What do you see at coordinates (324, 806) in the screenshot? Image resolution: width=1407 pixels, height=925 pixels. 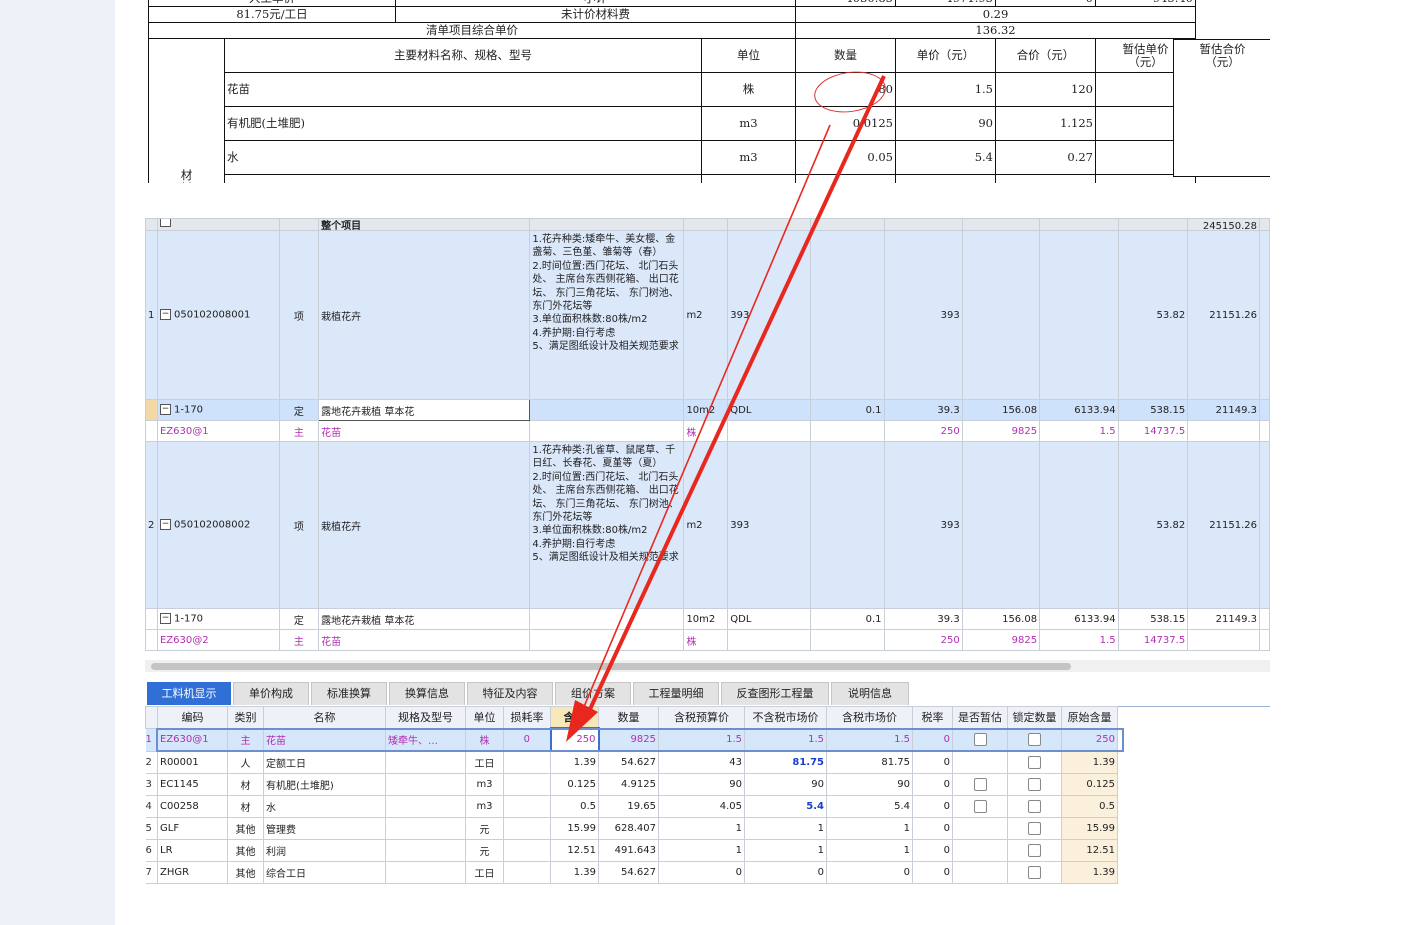 I see `resource-name: 水` at bounding box center [324, 806].